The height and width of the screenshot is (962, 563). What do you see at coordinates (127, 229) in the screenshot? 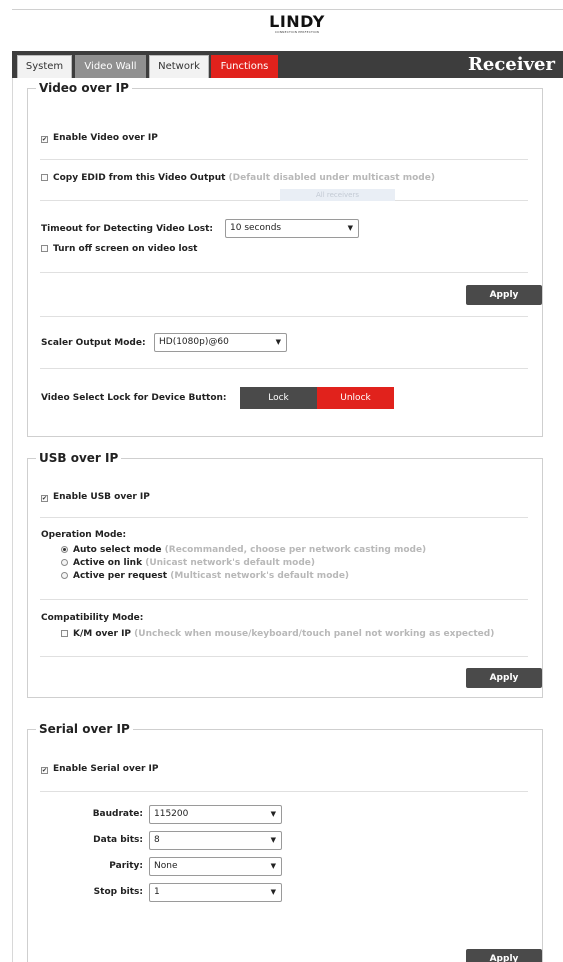
I see `timeout-label: Timeout for Detecting Video Lost:` at bounding box center [127, 229].